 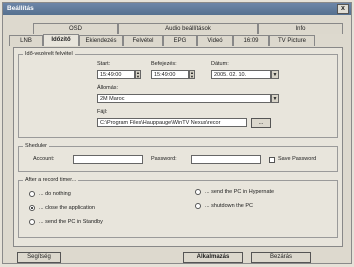 I want to click on option-shutdown-label: ... shutdown the PC, so click(x=229, y=206).